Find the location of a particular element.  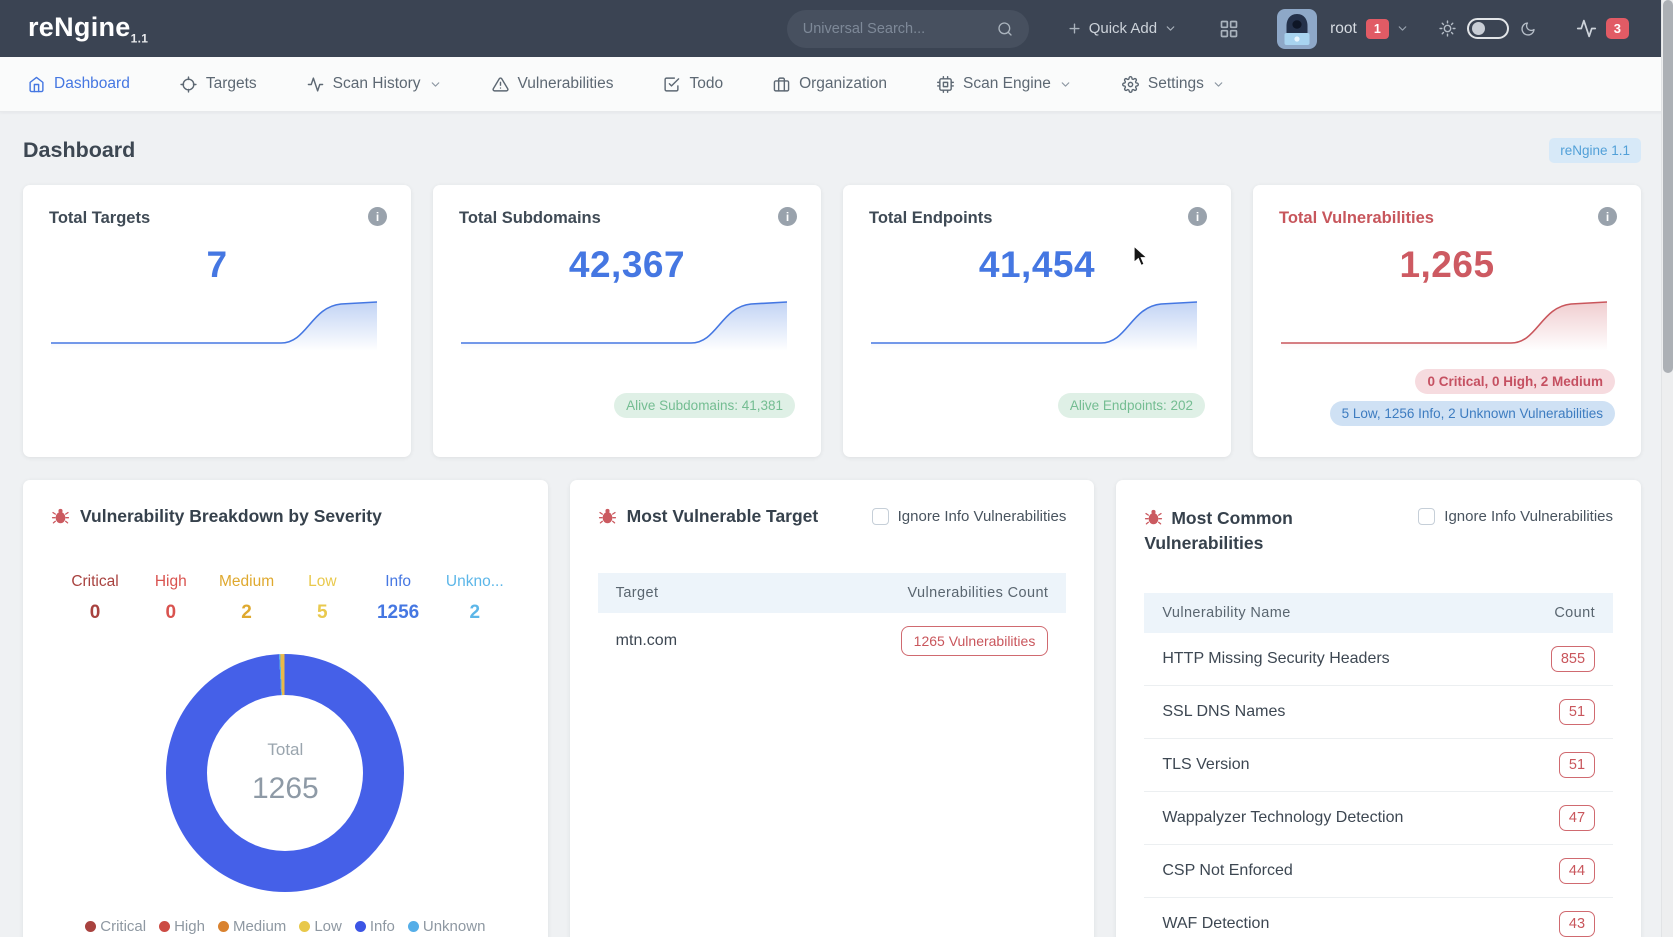

version-badge: reNgine 1.1 is located at coordinates (1595, 150).